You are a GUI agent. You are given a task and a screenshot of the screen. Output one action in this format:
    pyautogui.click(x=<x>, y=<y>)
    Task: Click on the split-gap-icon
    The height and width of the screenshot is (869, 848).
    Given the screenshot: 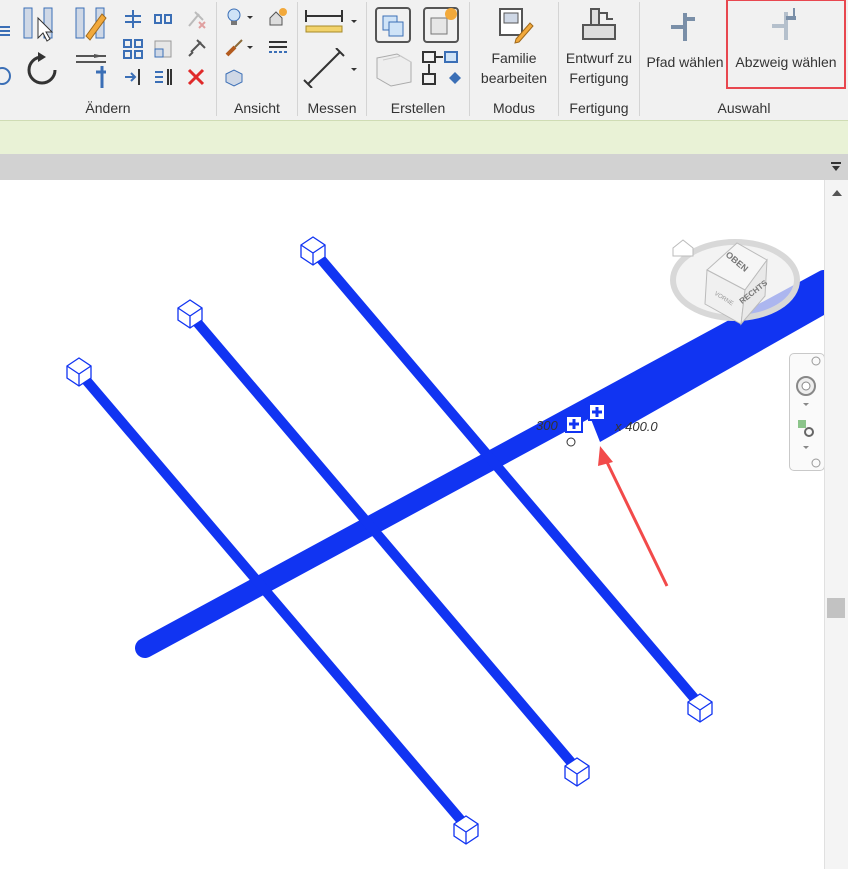 What is the action you would take?
    pyautogui.click(x=163, y=77)
    